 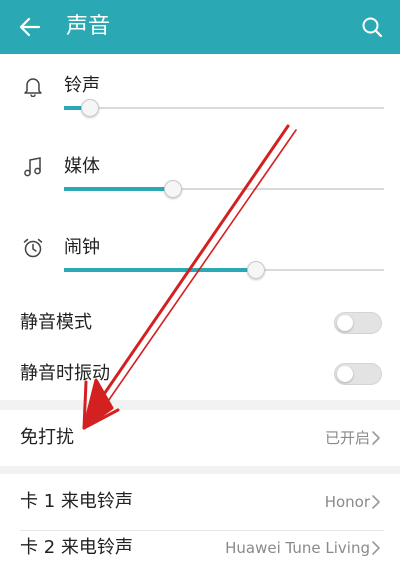 I want to click on silent-mode-toggle, so click(x=358, y=323).